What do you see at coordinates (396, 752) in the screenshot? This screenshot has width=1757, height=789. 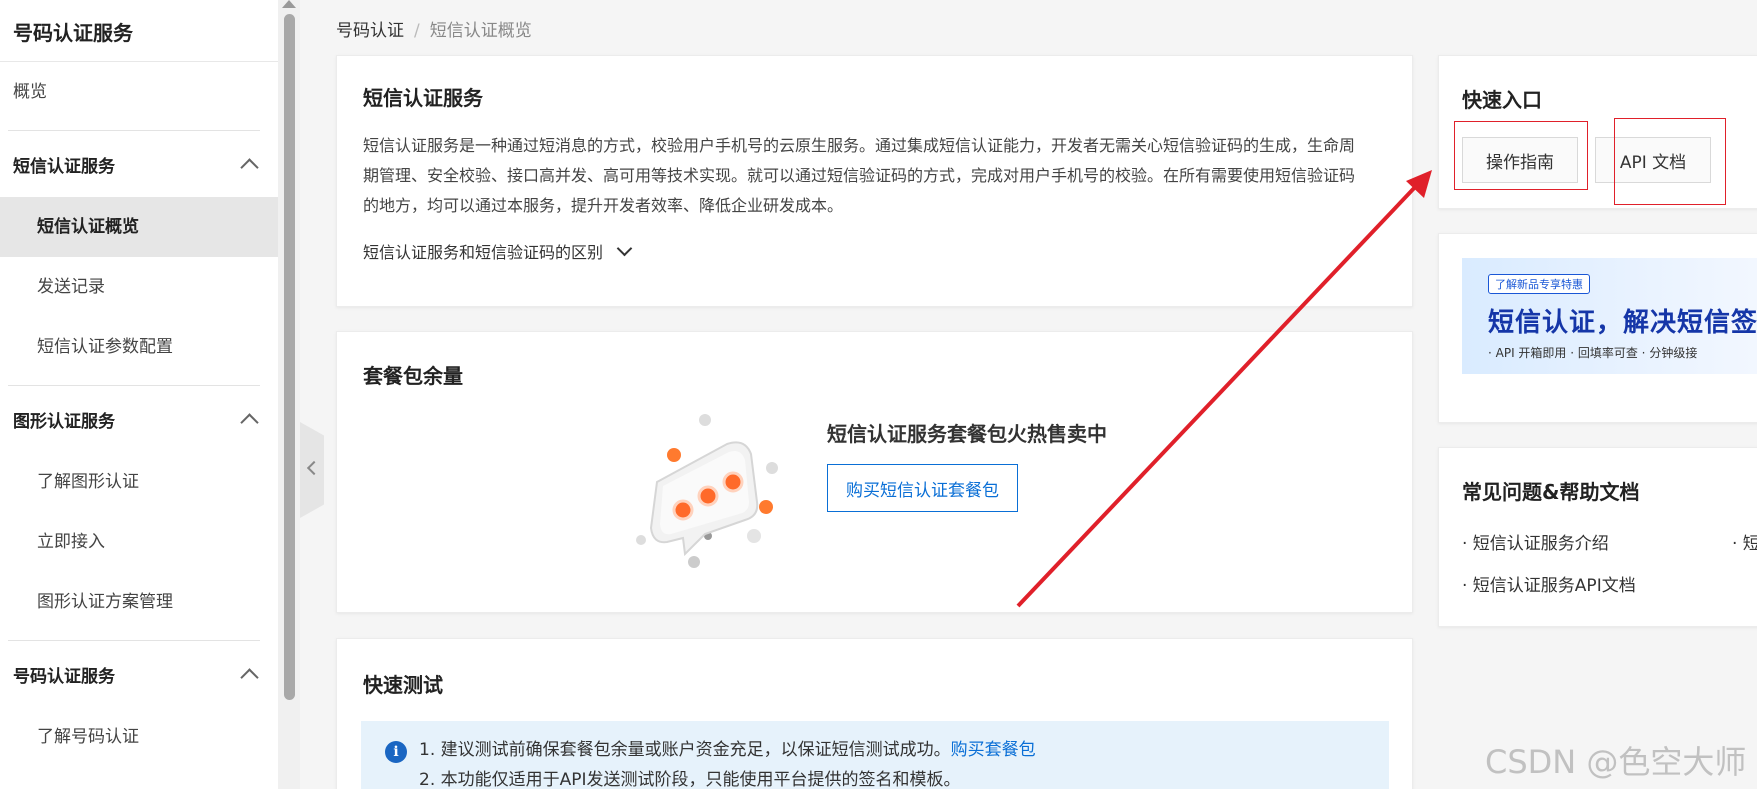 I see `info-icon: i` at bounding box center [396, 752].